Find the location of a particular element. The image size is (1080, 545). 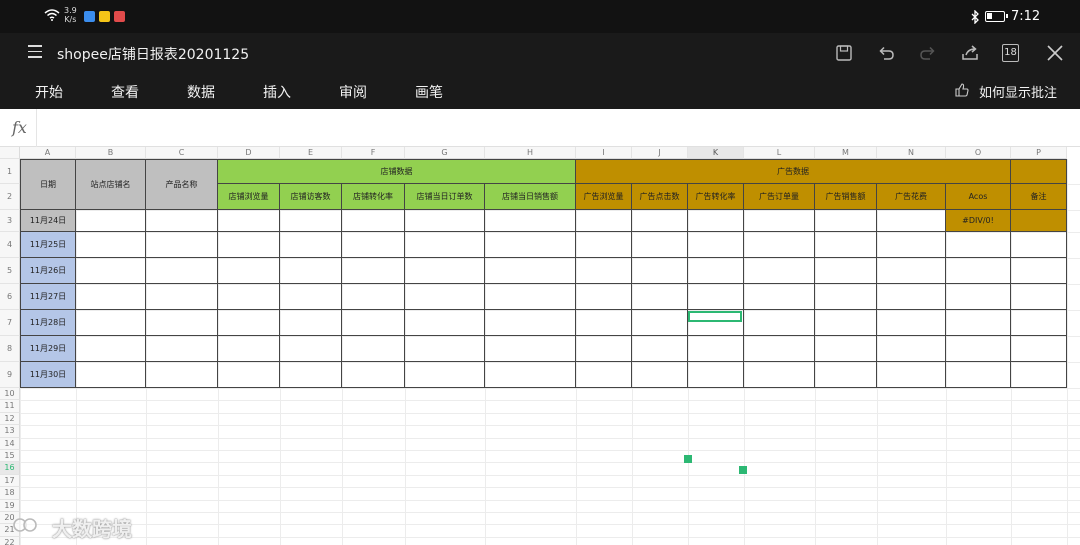

header-ad-orders: 广告订单量 is located at coordinates (779, 197).